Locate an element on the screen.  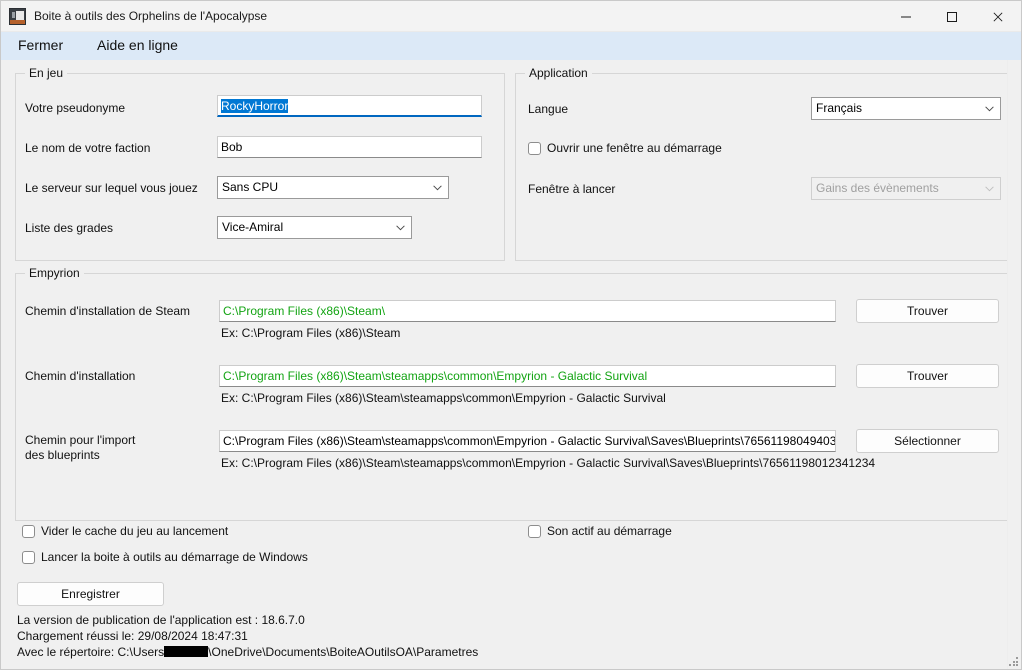
language-select: Français is located at coordinates (906, 108).